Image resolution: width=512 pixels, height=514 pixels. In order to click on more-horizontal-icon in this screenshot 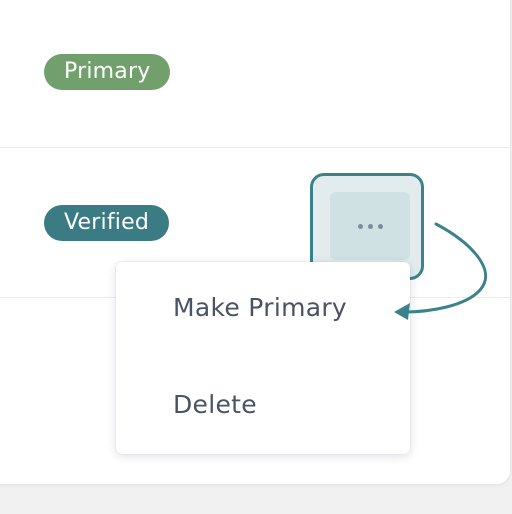, I will do `click(370, 226)`.